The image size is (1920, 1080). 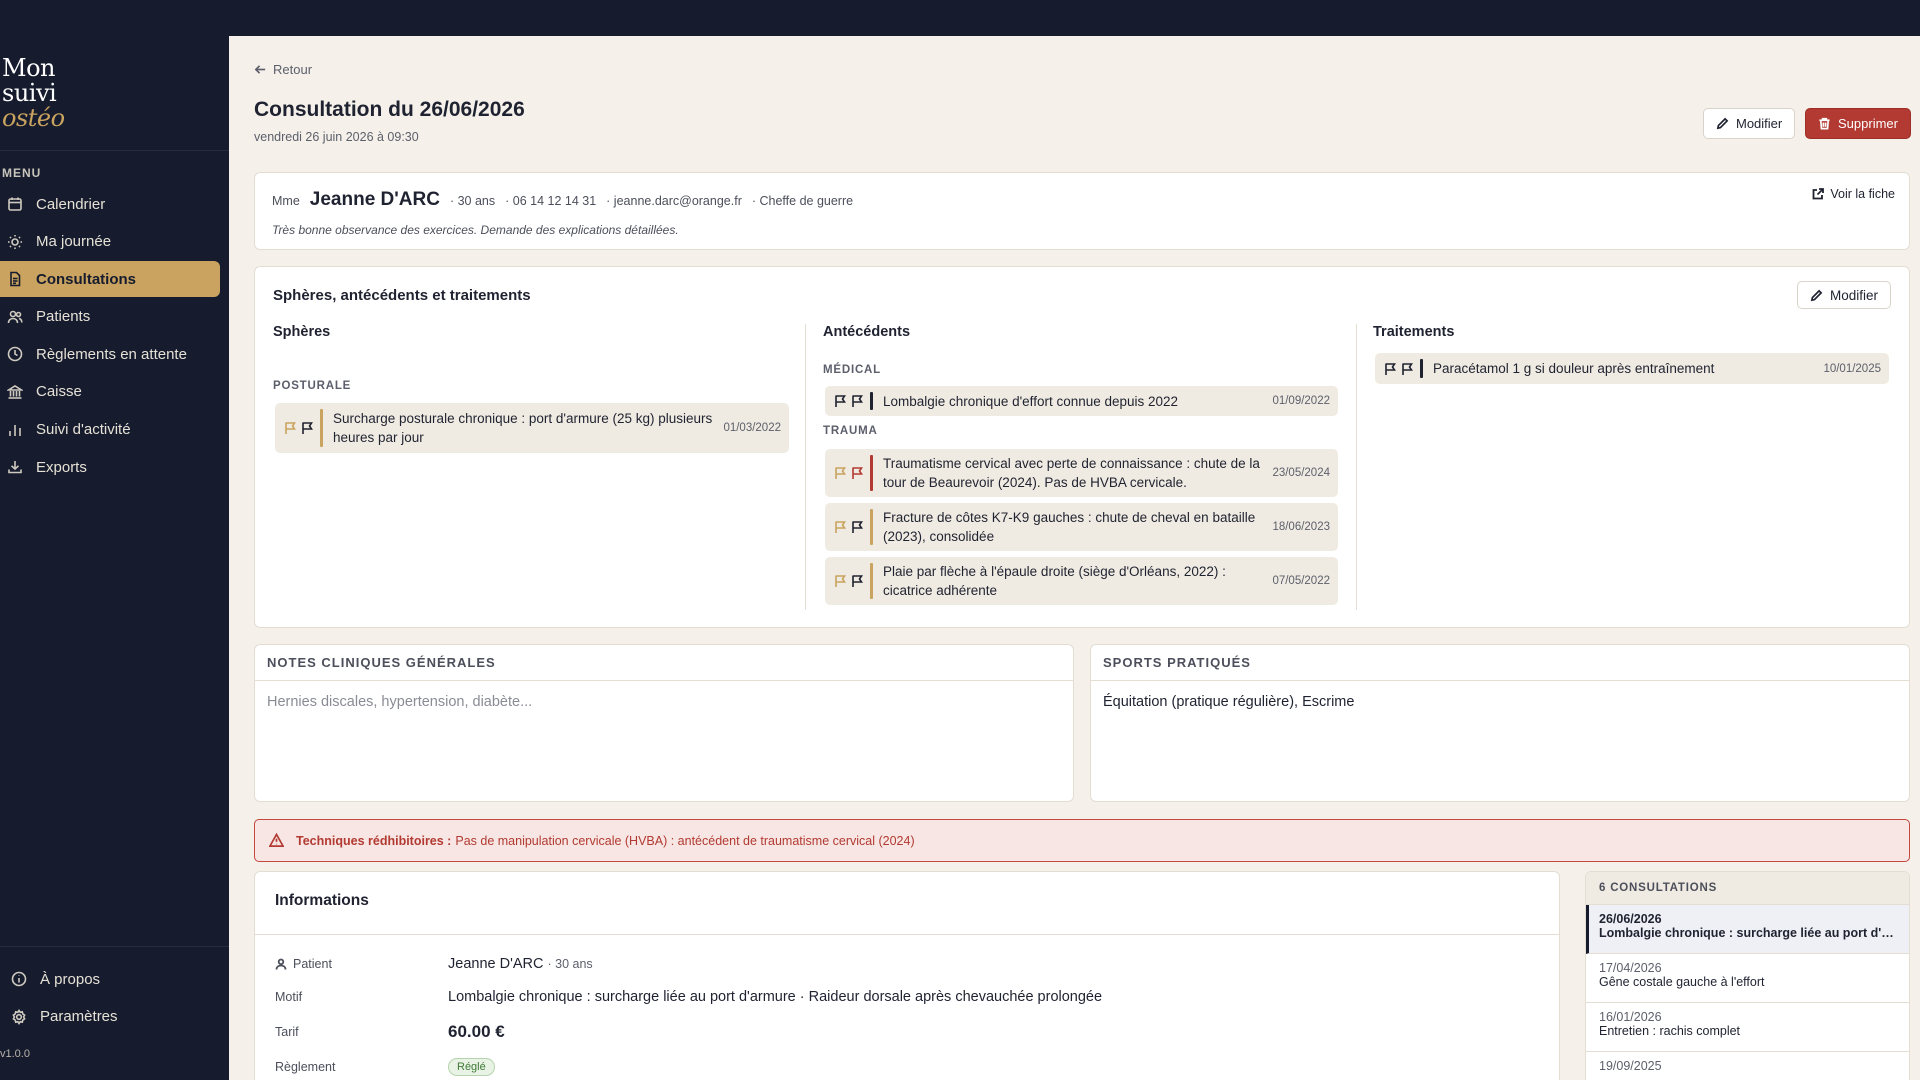 What do you see at coordinates (286, 201) in the screenshot?
I see `patient-civility: Mme` at bounding box center [286, 201].